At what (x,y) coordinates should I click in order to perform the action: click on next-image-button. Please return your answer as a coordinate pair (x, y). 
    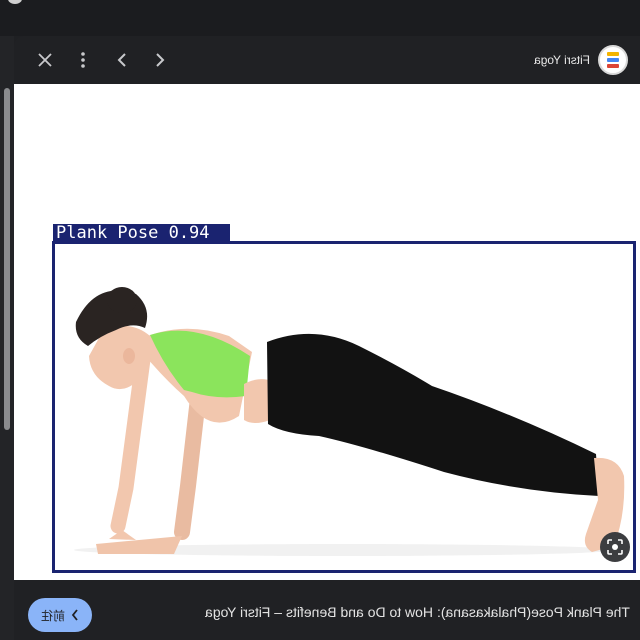
    Looking at the image, I should click on (160, 60).